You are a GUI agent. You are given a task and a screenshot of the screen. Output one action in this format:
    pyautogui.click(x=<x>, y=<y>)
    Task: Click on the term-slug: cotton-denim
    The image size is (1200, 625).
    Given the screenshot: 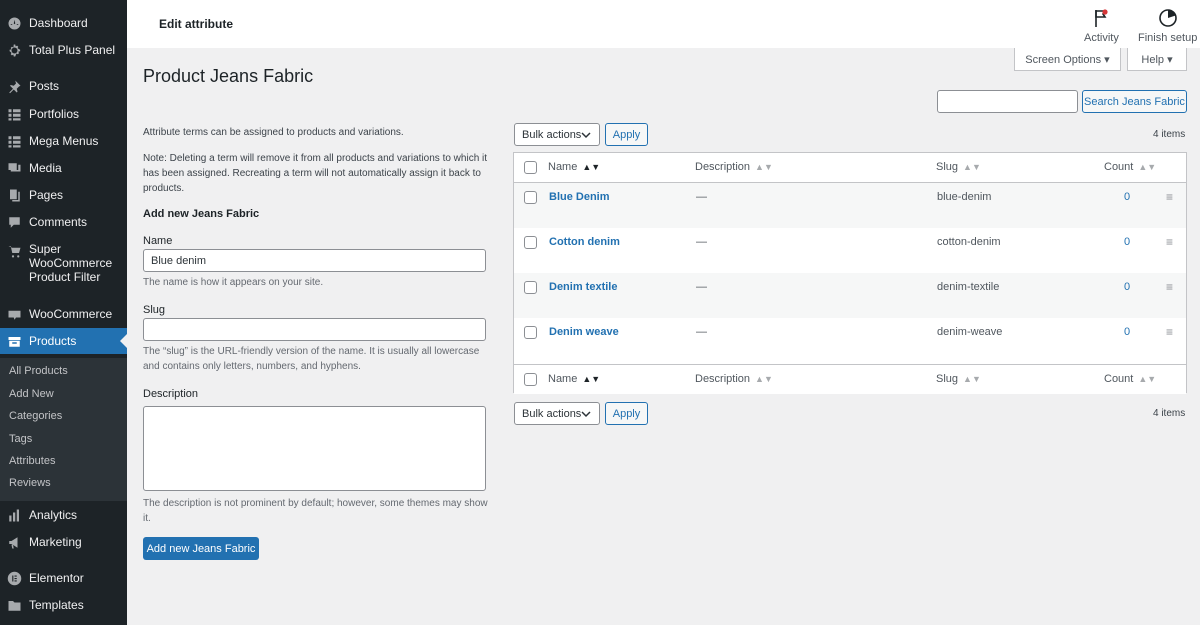 What is the action you would take?
    pyautogui.click(x=969, y=242)
    